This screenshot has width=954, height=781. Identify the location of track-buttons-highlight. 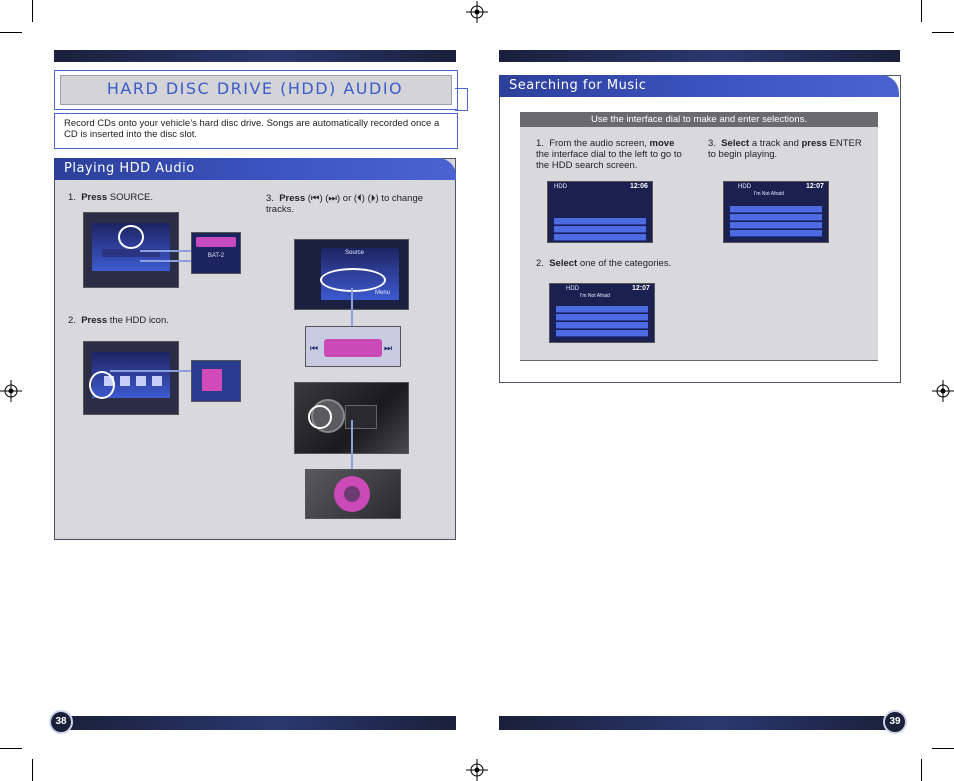
(353, 280).